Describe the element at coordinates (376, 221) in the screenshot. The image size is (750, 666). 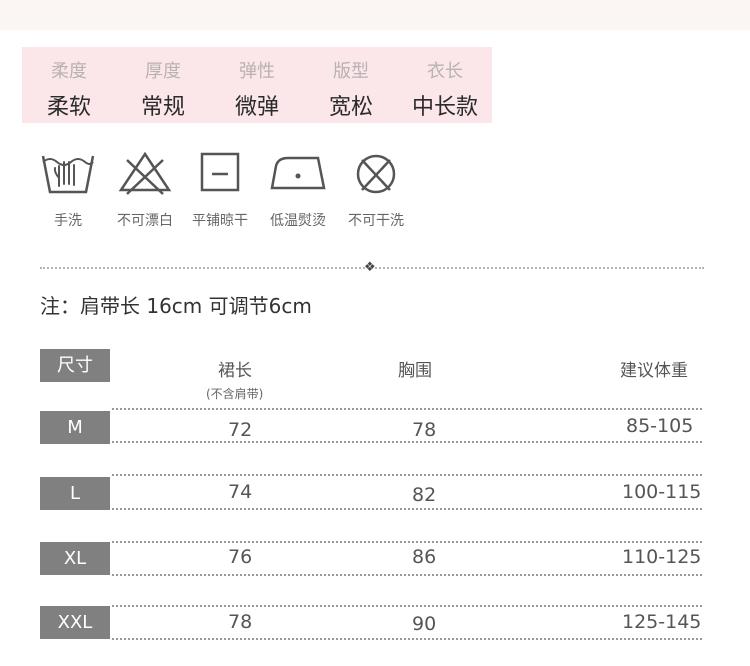
I see `care-label: 不可干洗` at that location.